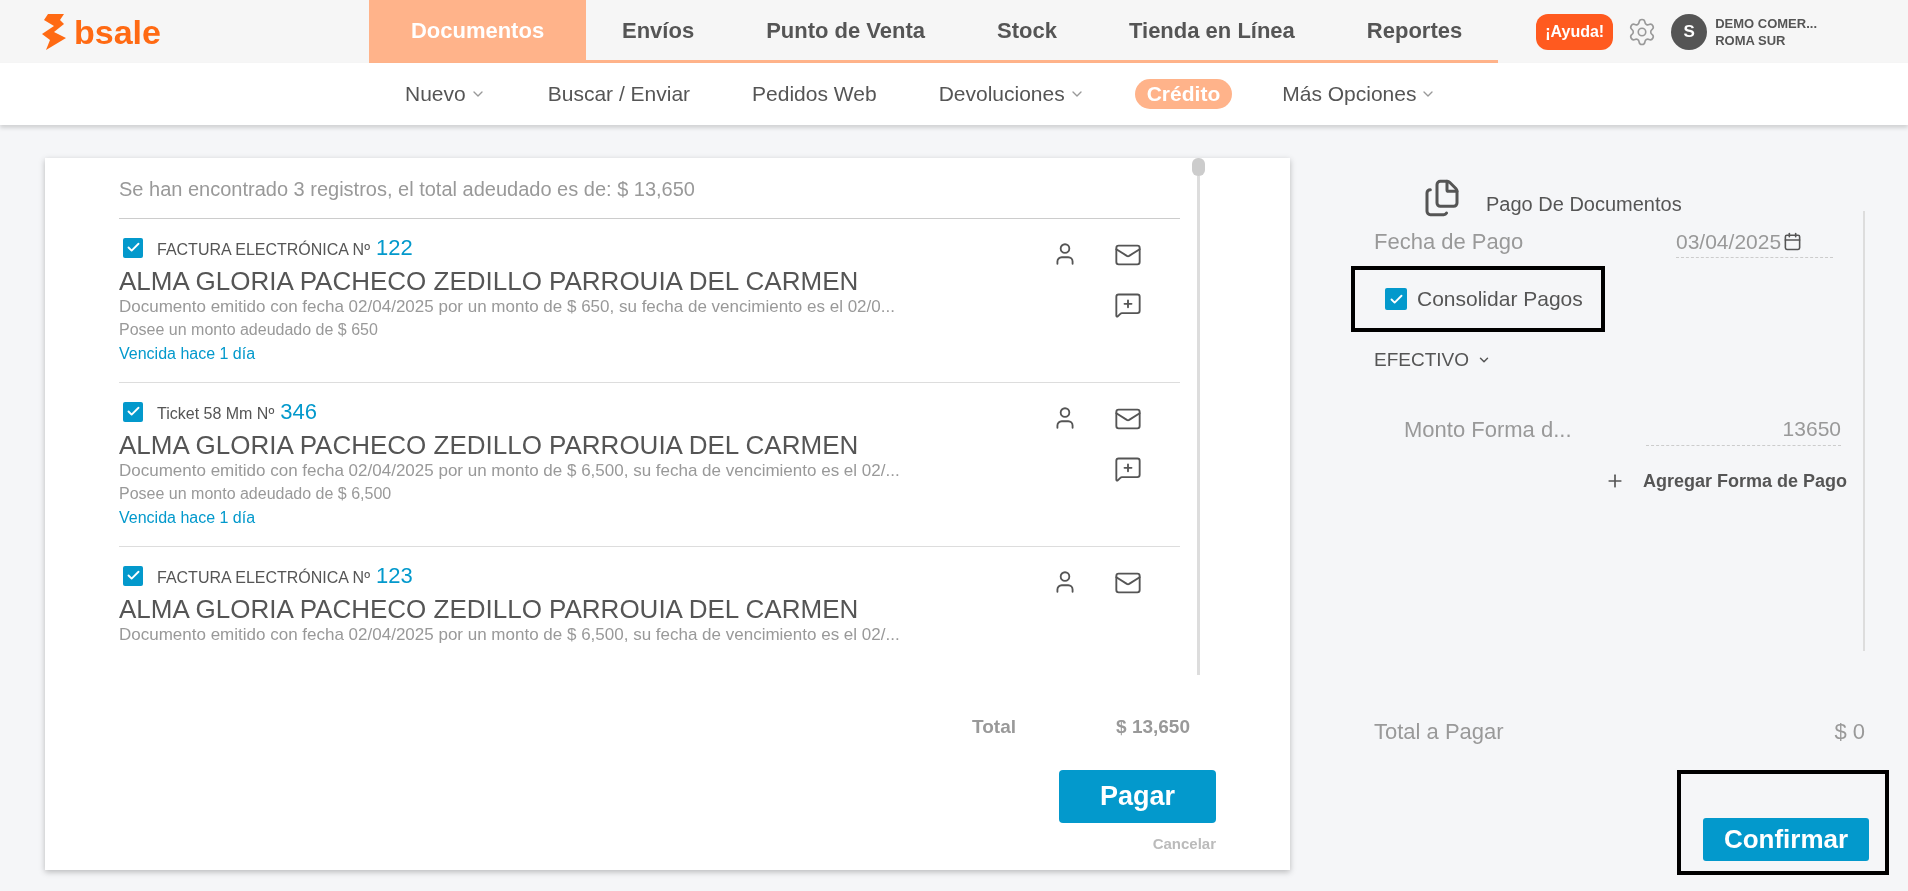  I want to click on sub-nav-item: Nuevo, so click(445, 94).